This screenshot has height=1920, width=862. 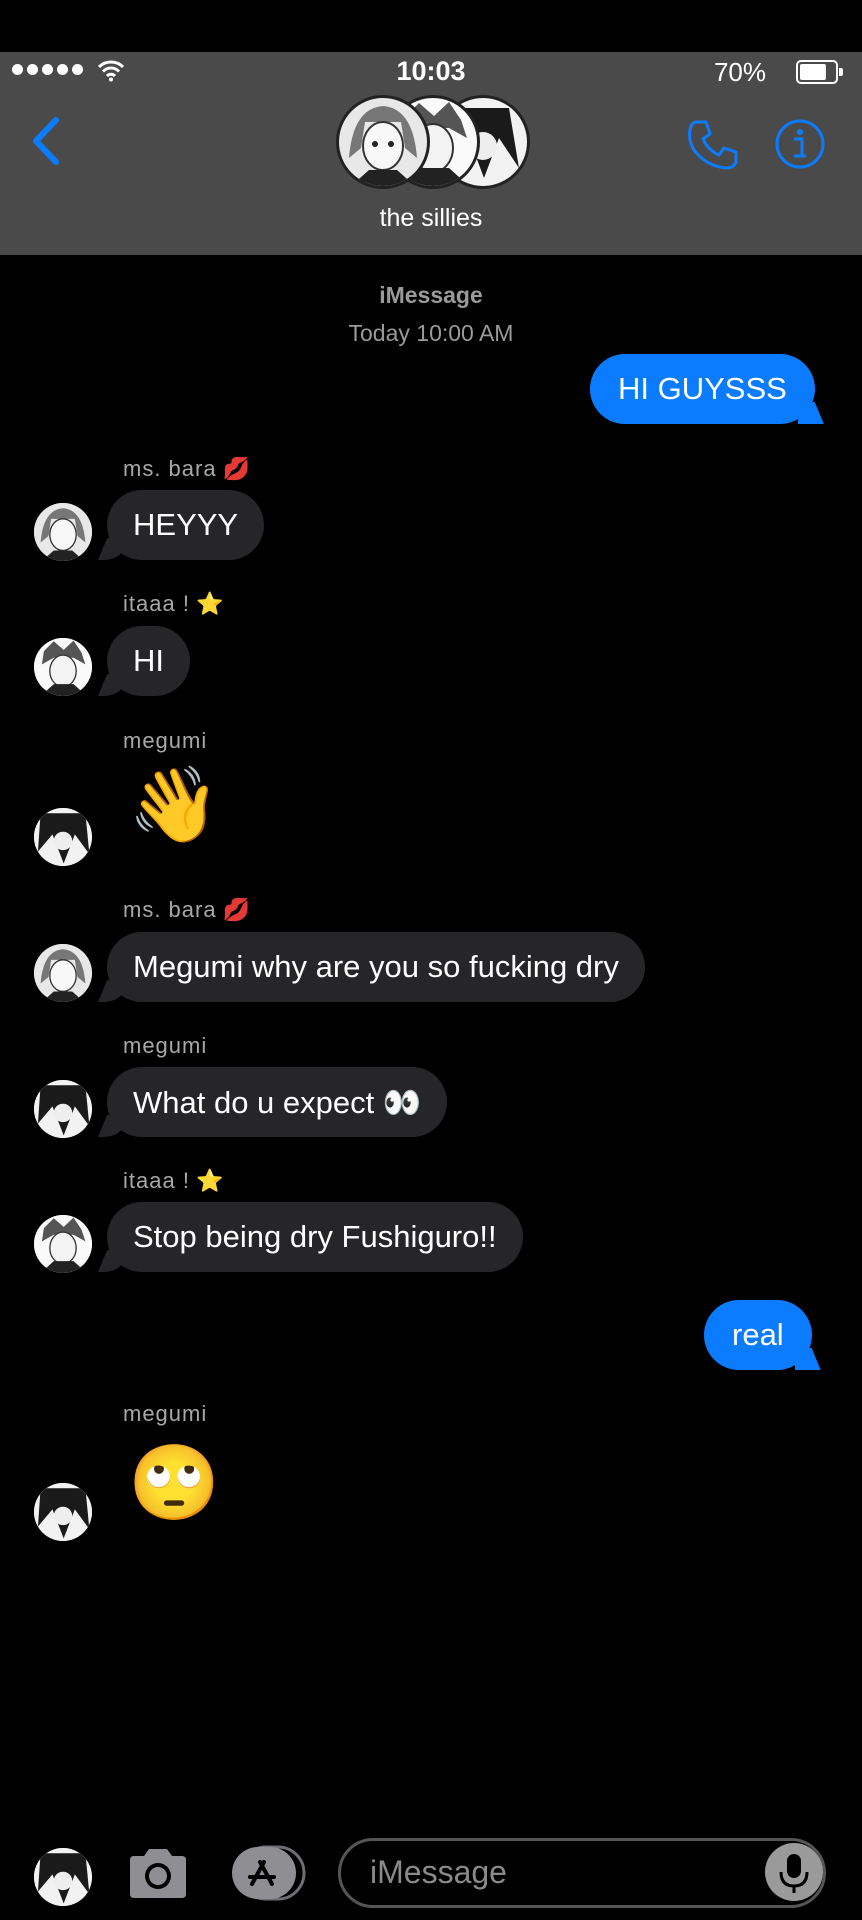 I want to click on message-text: HEYYY, so click(x=186, y=524).